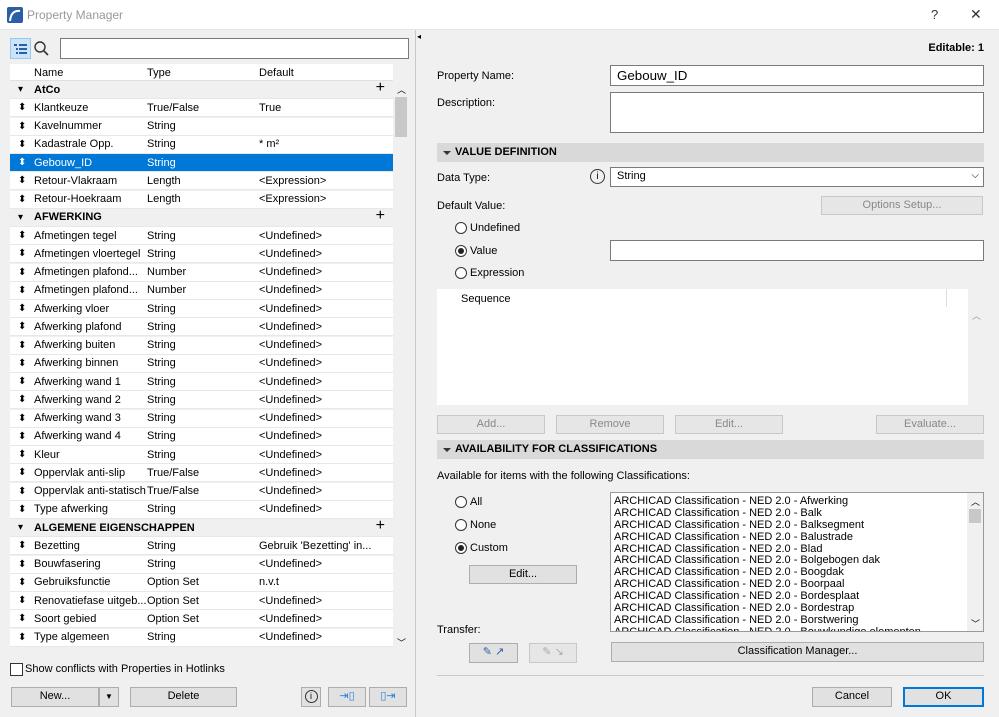  What do you see at coordinates (481, 548) in the screenshot?
I see `radio-custom: Custom` at bounding box center [481, 548].